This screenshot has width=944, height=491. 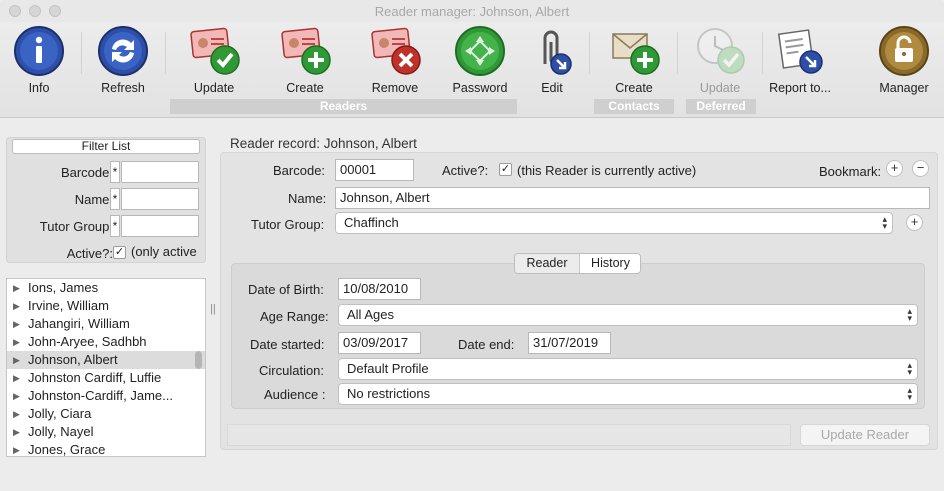 I want to click on refresh-button: Refresh, so click(x=123, y=59).